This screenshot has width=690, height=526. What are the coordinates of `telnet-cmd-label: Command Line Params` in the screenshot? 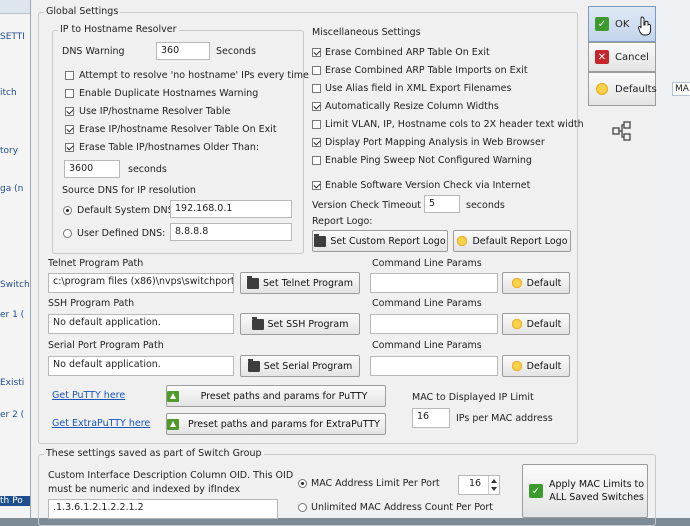 It's located at (427, 263).